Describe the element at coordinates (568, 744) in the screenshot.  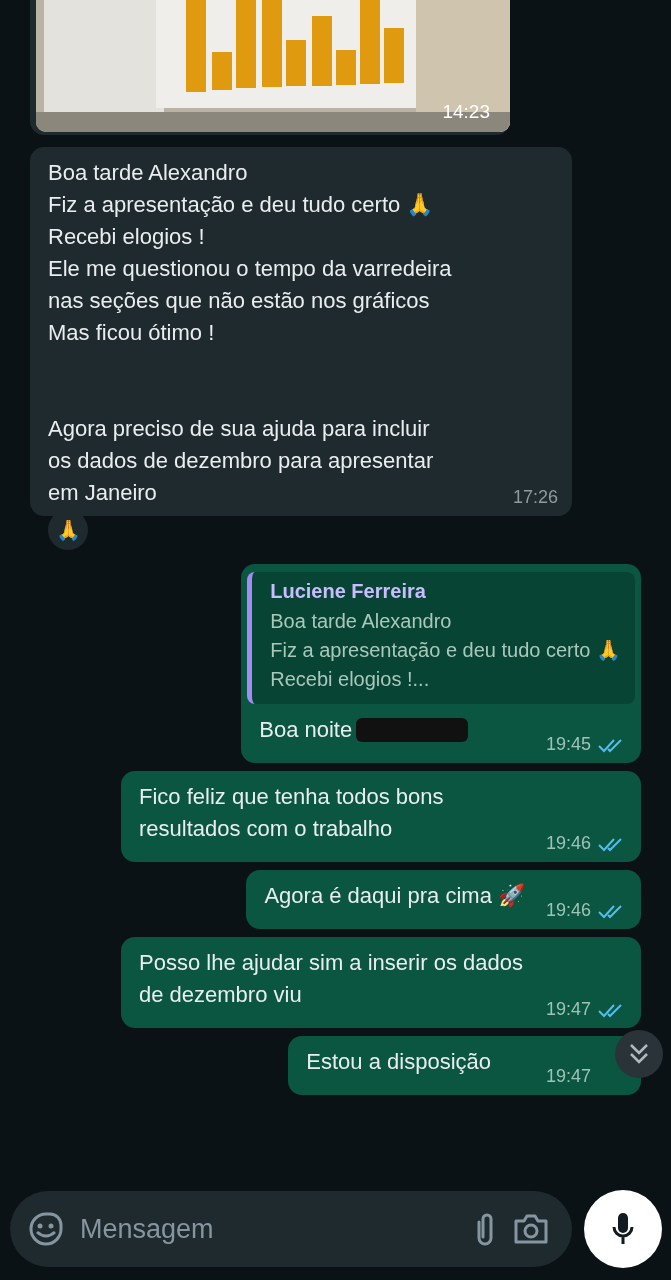
I see `message-time: 19:45` at that location.